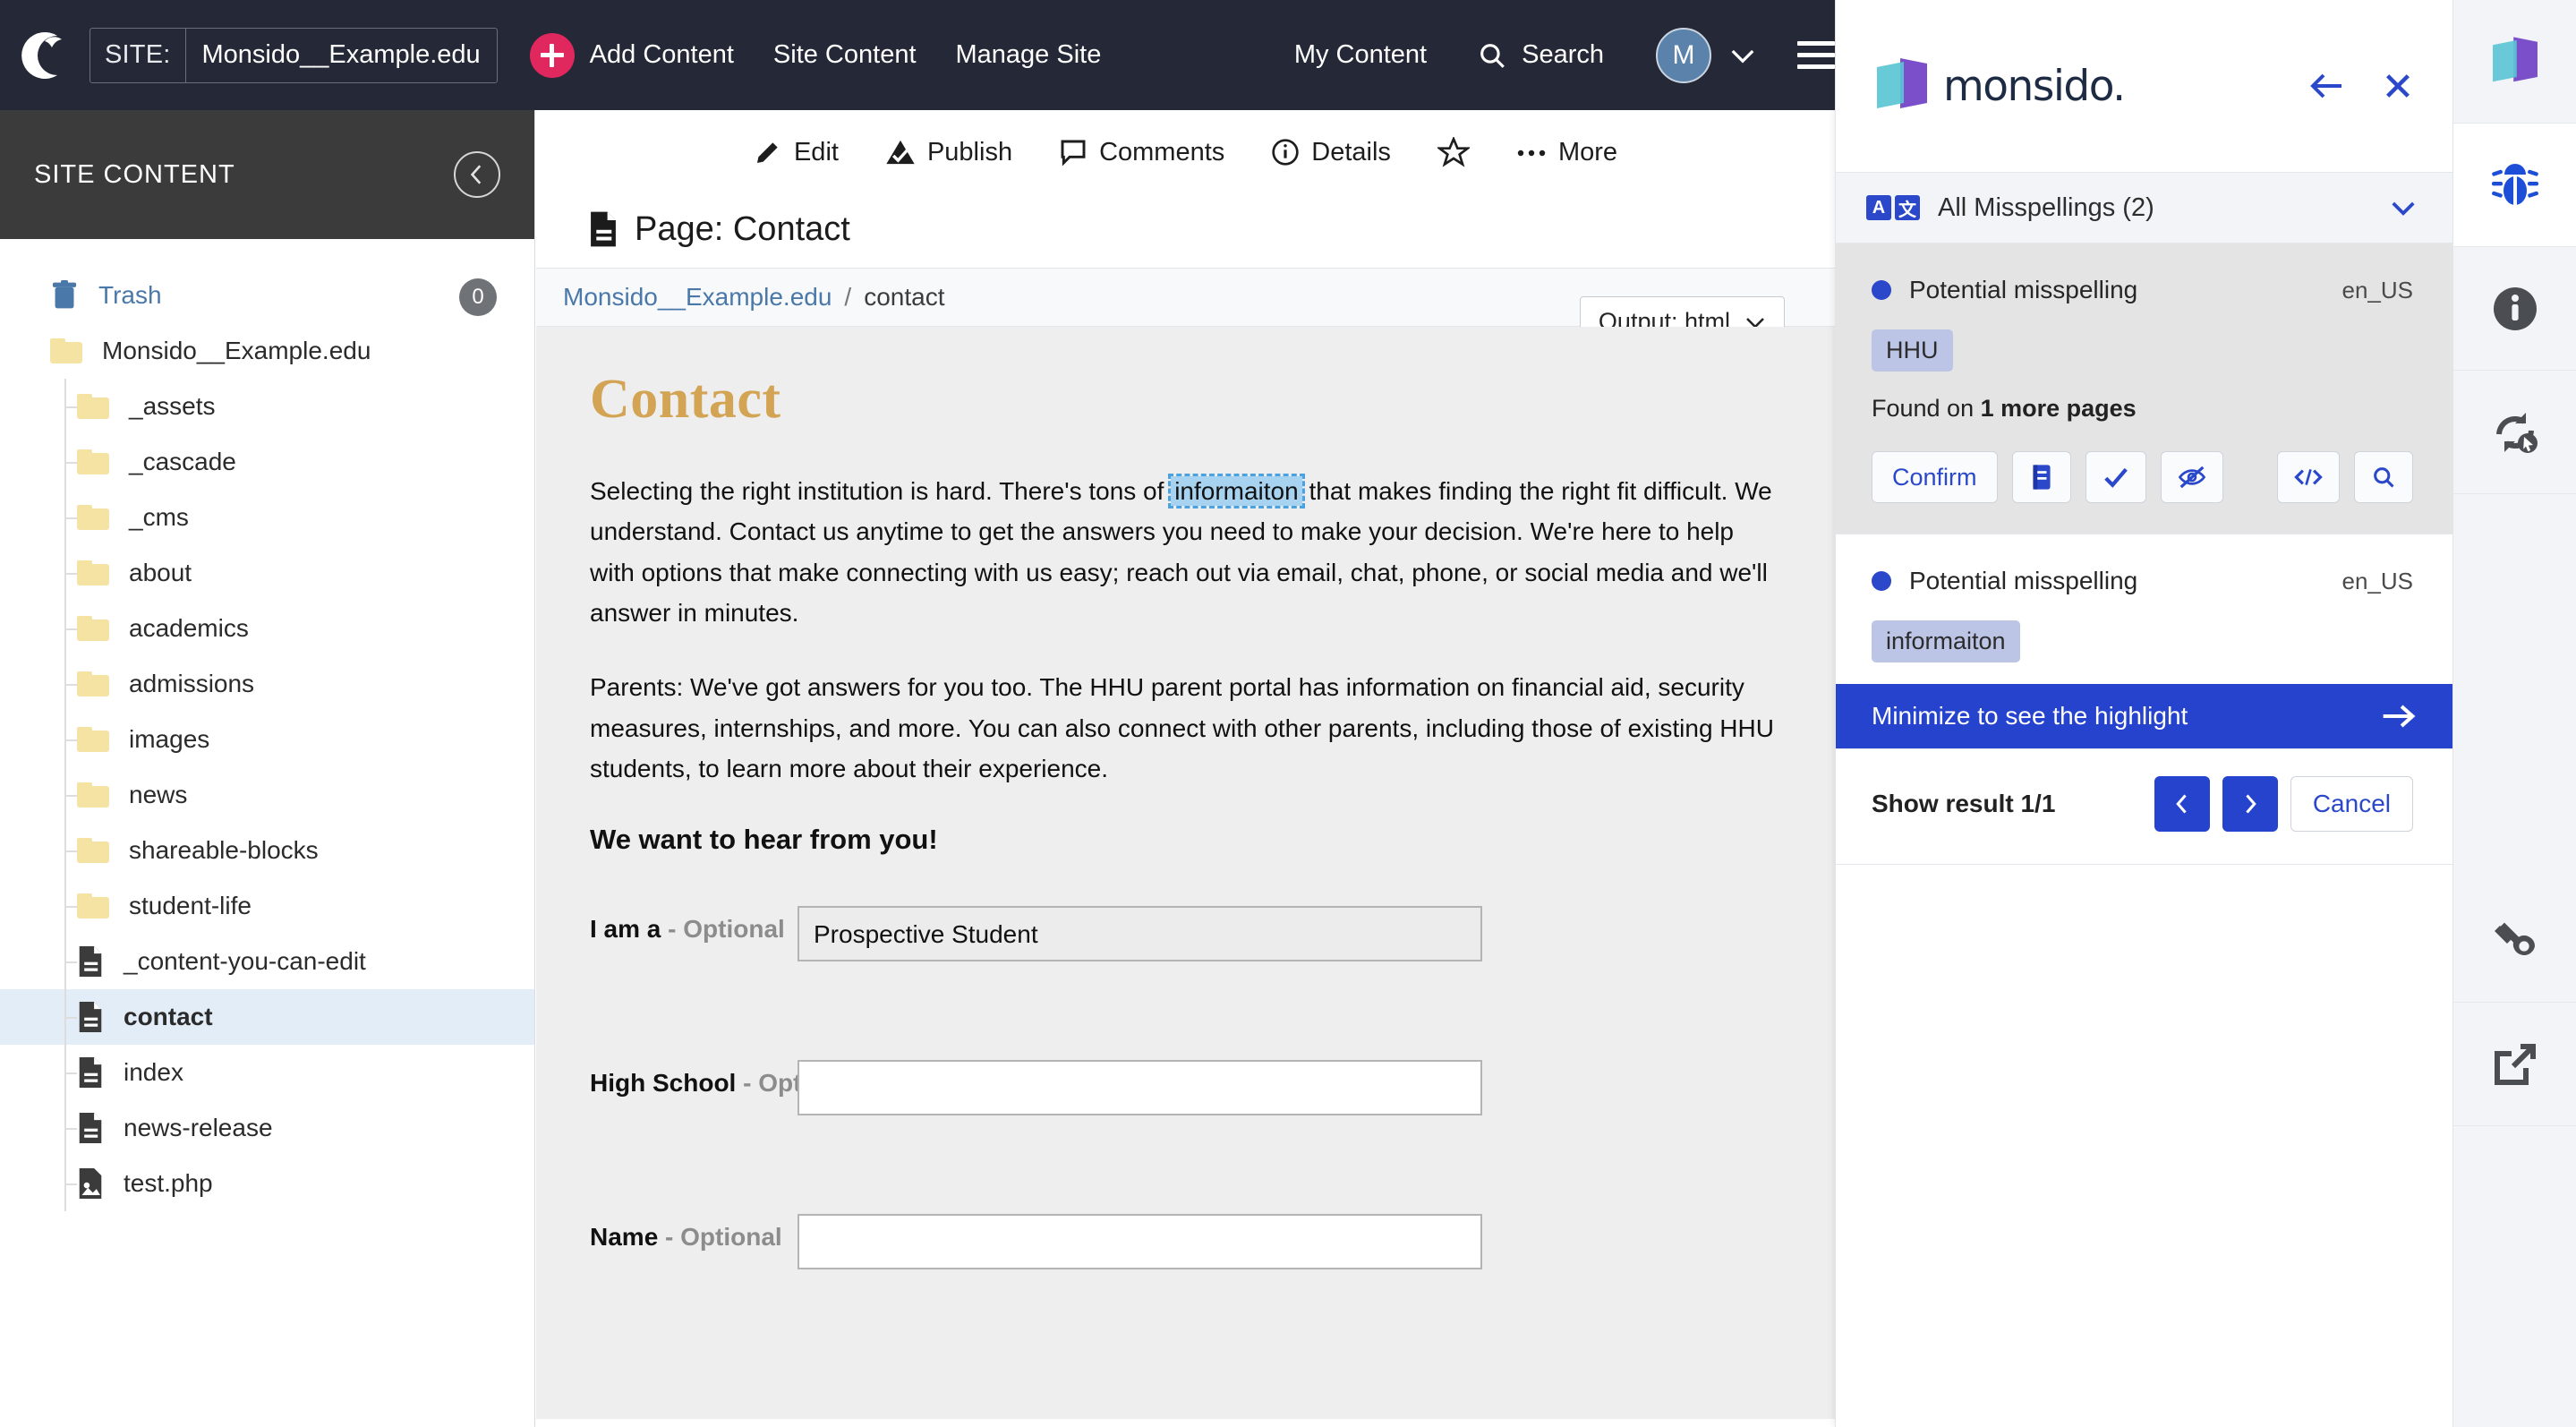 The height and width of the screenshot is (1427, 2576). Describe the element at coordinates (948, 153) in the screenshot. I see `publish-button: Publish` at that location.